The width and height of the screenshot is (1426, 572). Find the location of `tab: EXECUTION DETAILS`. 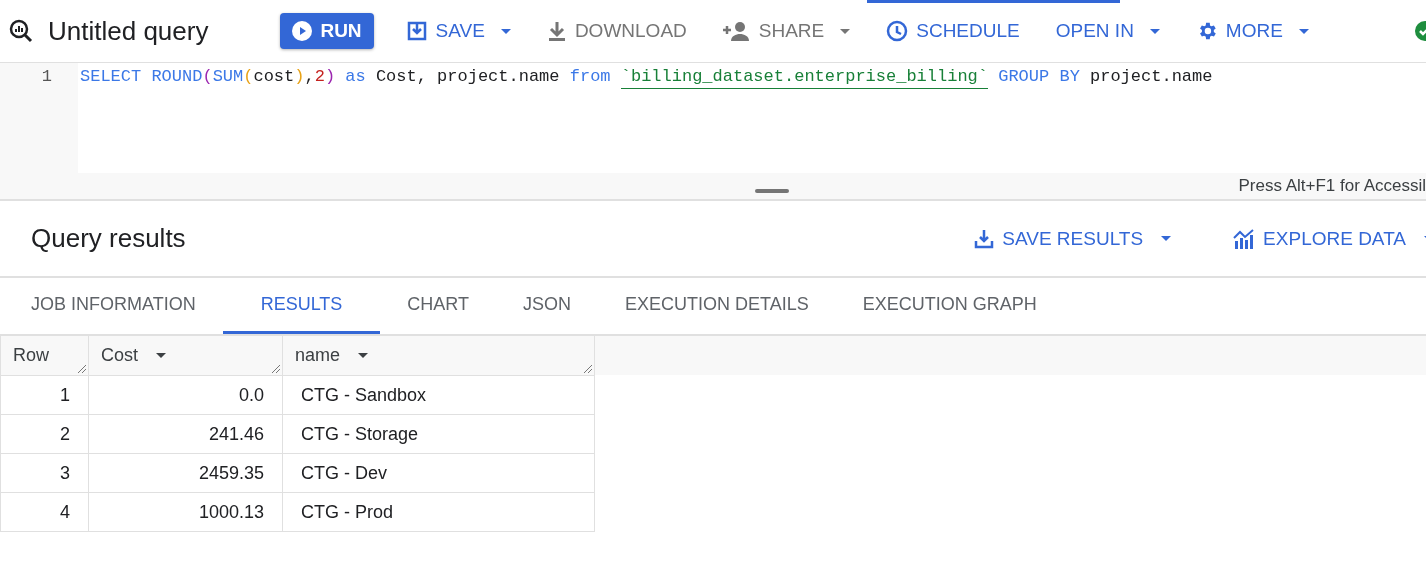

tab: EXECUTION DETAILS is located at coordinates (717, 306).